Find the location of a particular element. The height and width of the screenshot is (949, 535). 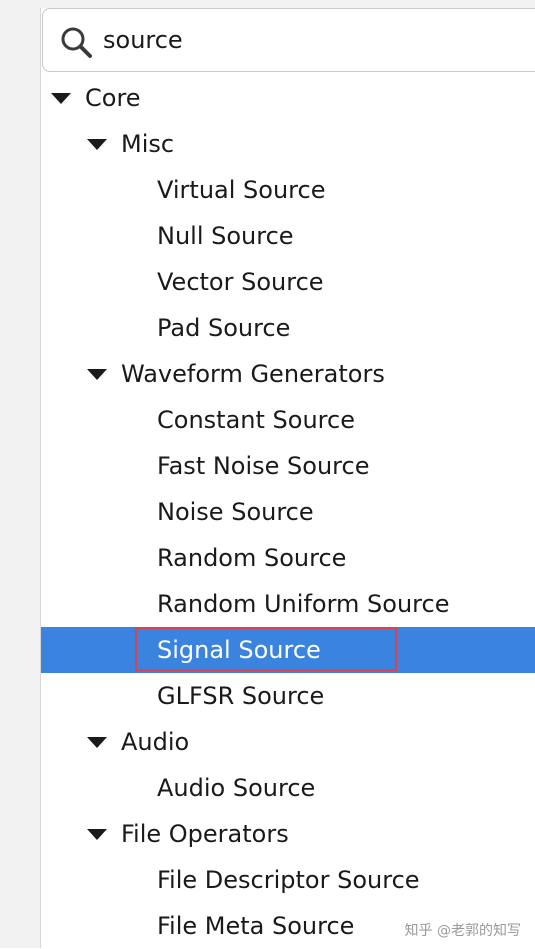

tree-item-random-uniform-source: Random Uniform Source is located at coordinates (288, 604).